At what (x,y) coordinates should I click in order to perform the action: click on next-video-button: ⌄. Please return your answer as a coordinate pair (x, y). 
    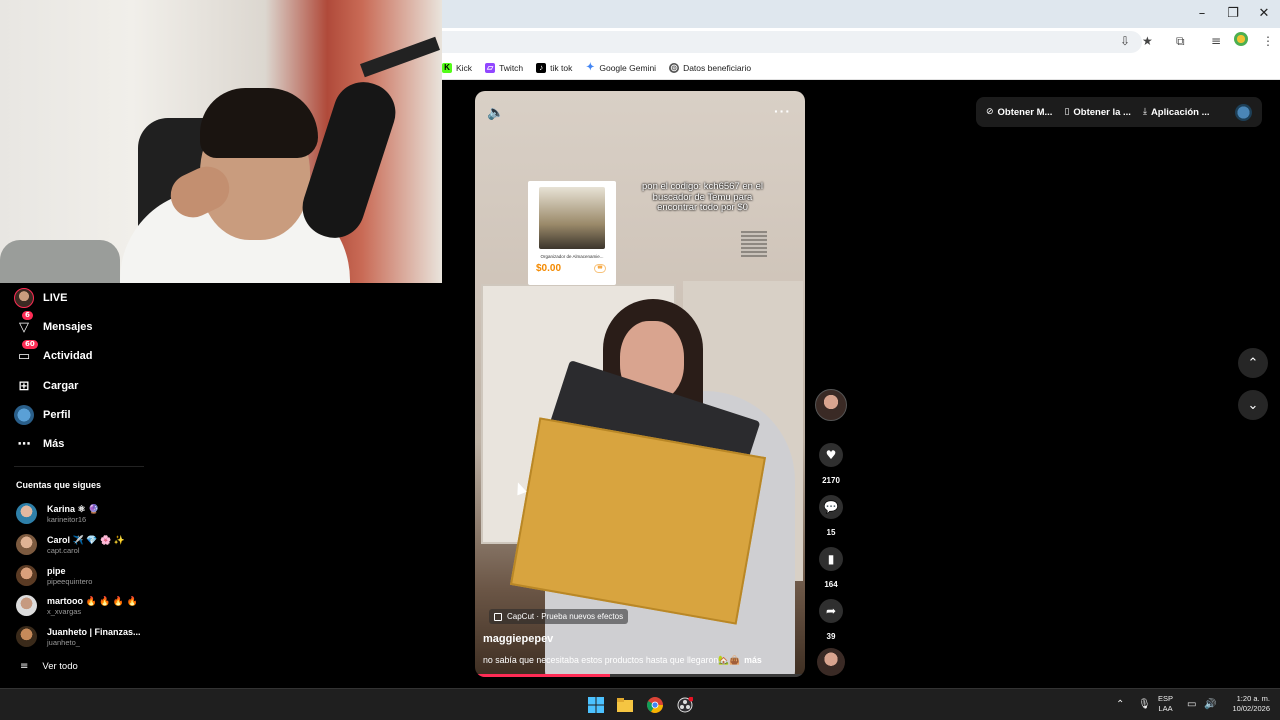
    Looking at the image, I should click on (1253, 405).